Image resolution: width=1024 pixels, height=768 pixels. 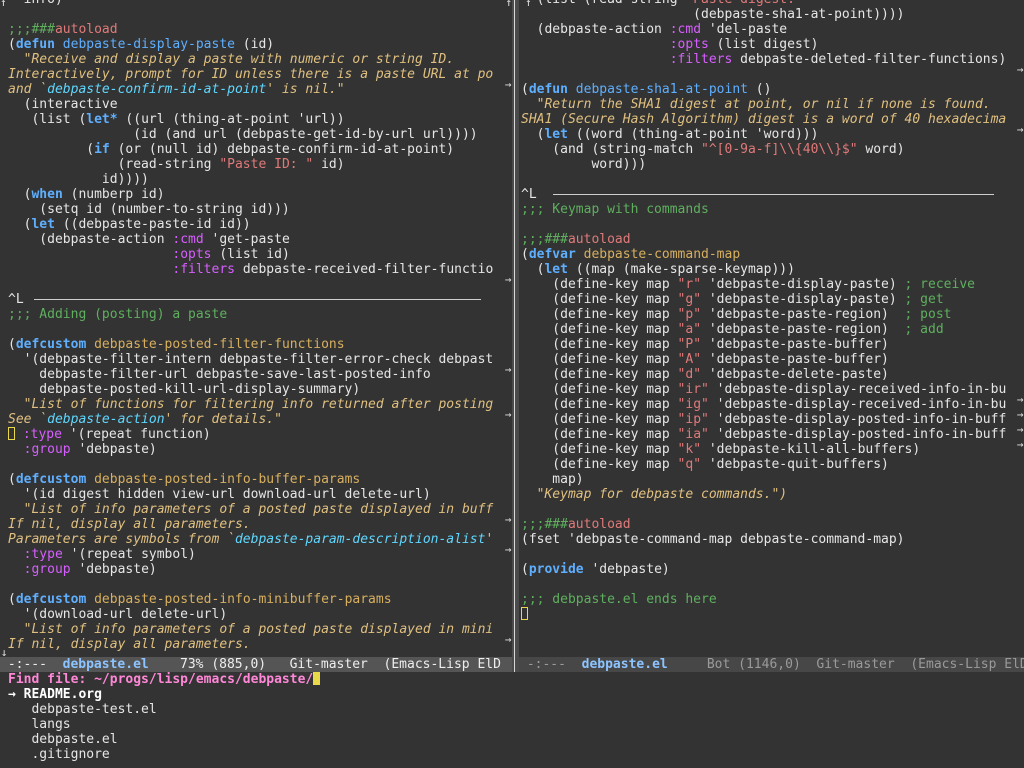 What do you see at coordinates (246, 44) in the screenshot?
I see `code-line: (defun debpaste-display-paste (id)` at bounding box center [246, 44].